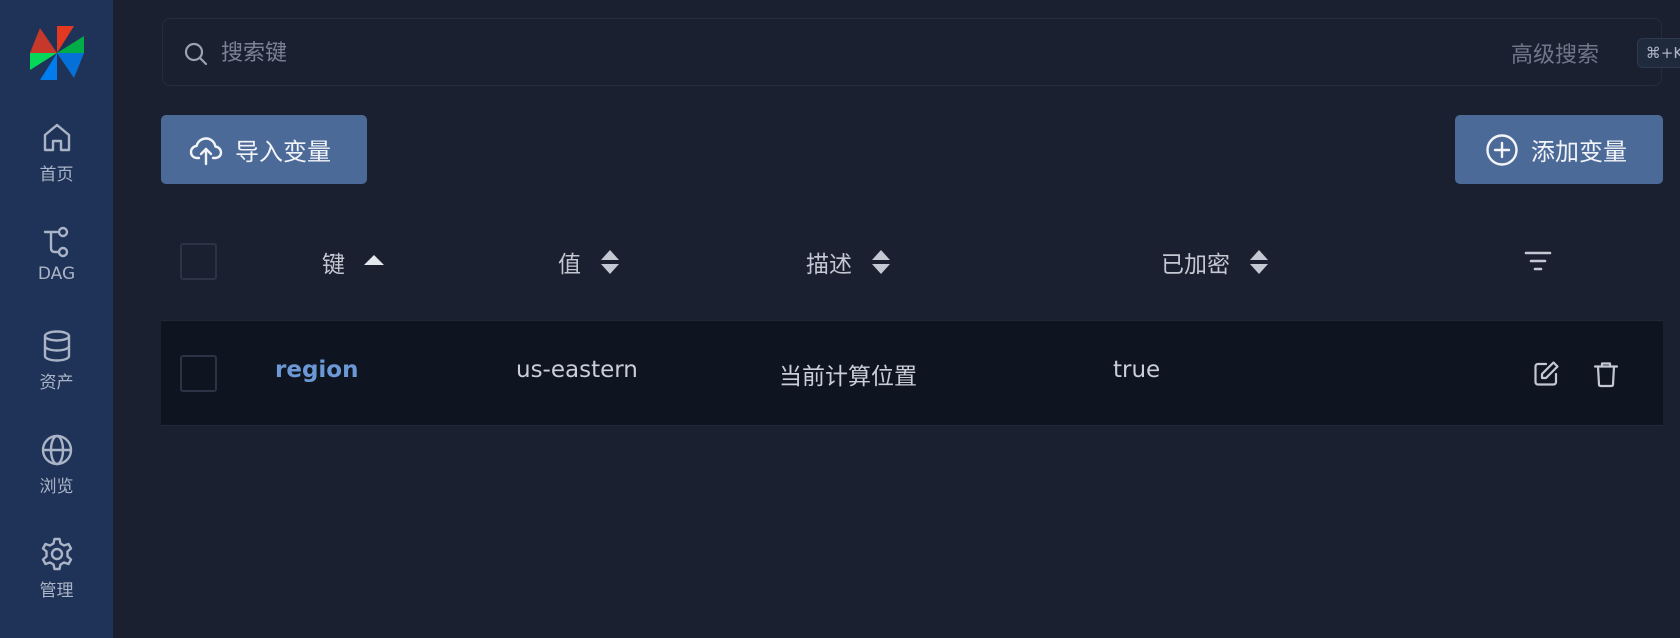  I want to click on column-header-description: 描述, so click(849, 262).